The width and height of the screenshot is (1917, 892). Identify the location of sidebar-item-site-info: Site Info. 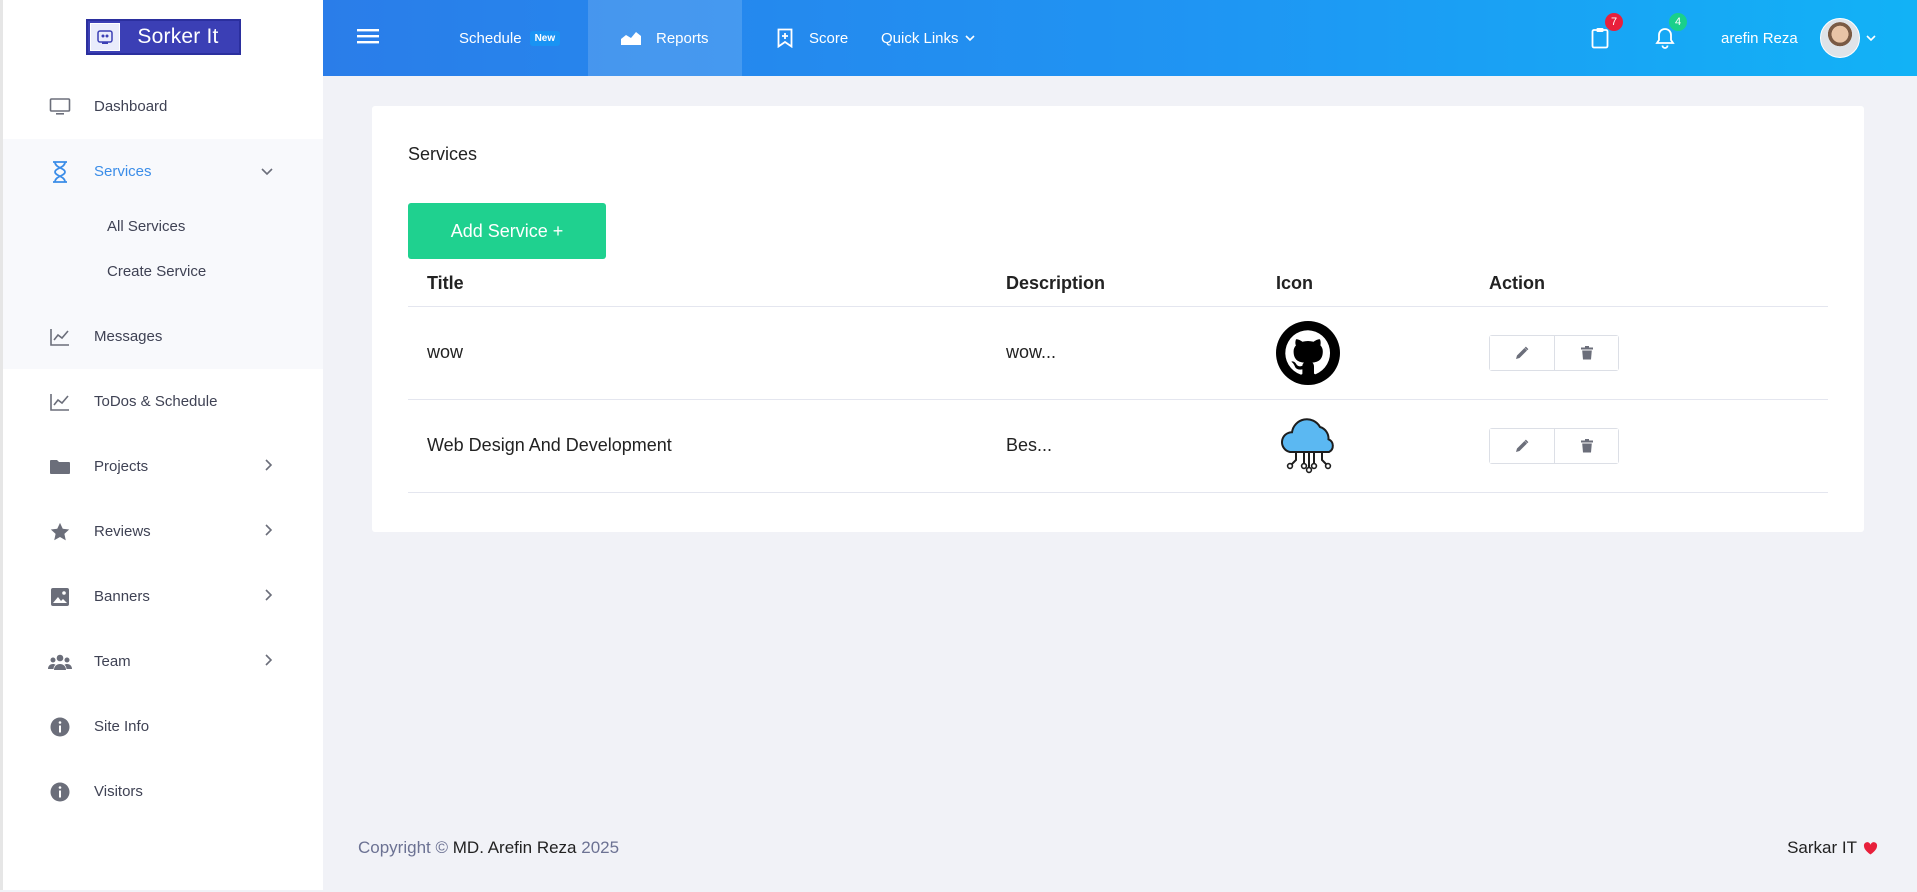
(163, 726).